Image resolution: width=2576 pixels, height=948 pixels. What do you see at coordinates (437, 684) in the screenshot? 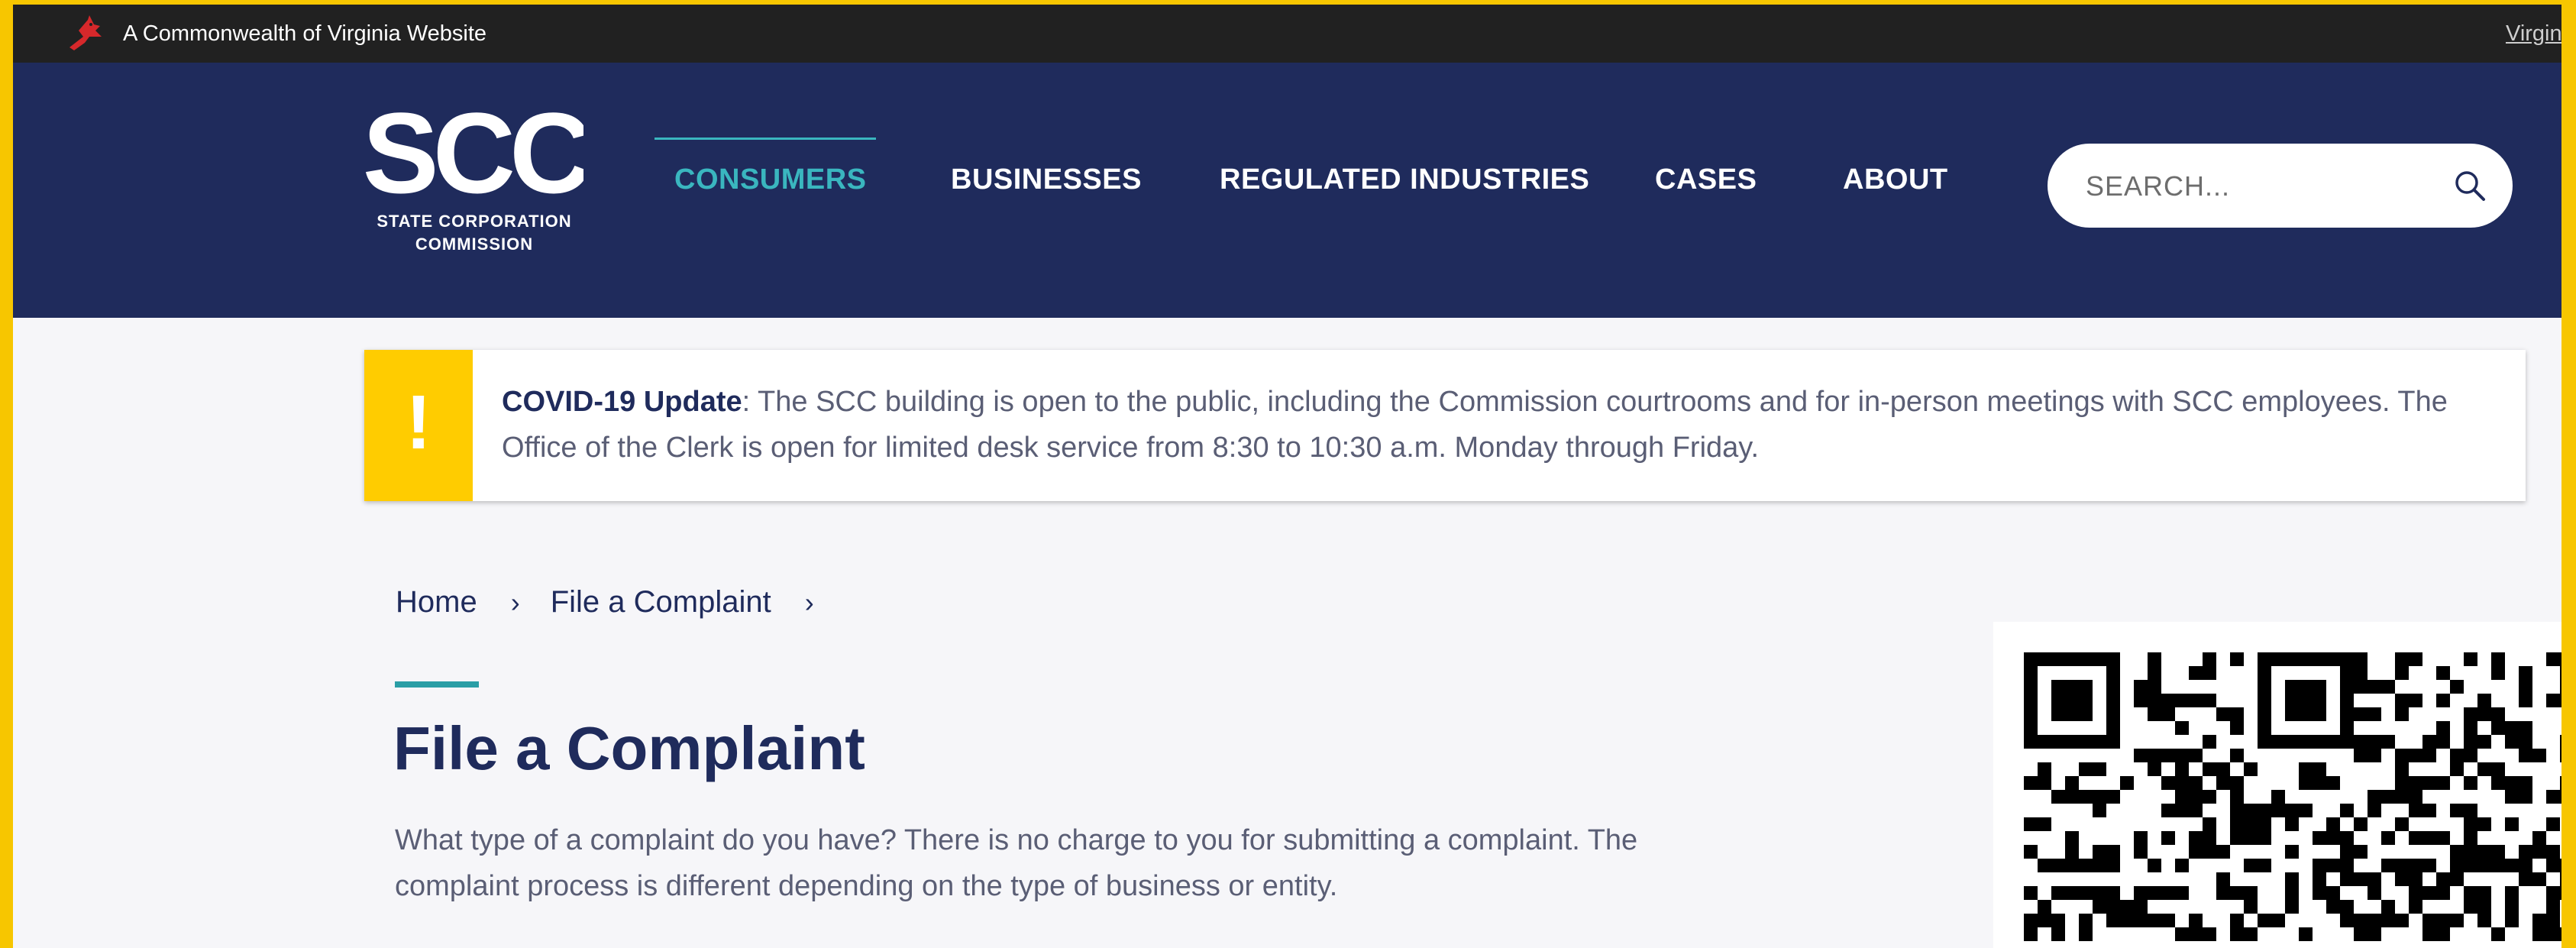
I see `title-accent-bar` at bounding box center [437, 684].